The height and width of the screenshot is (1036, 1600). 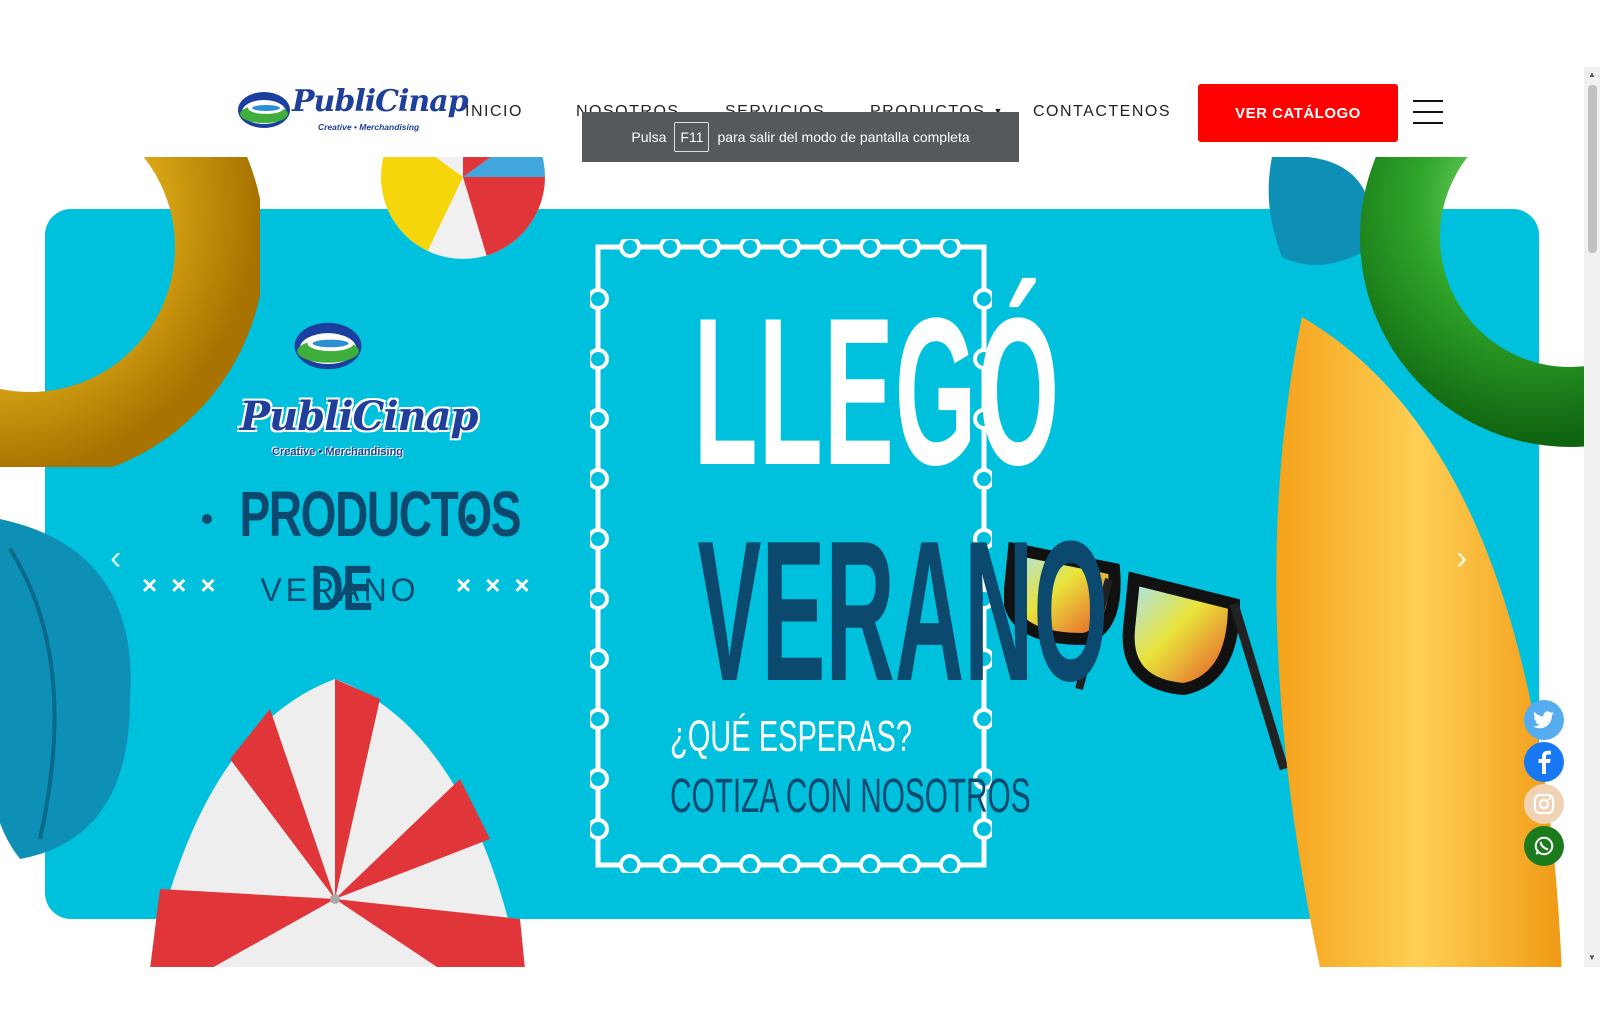 What do you see at coordinates (207, 519) in the screenshot?
I see `dot-left` at bounding box center [207, 519].